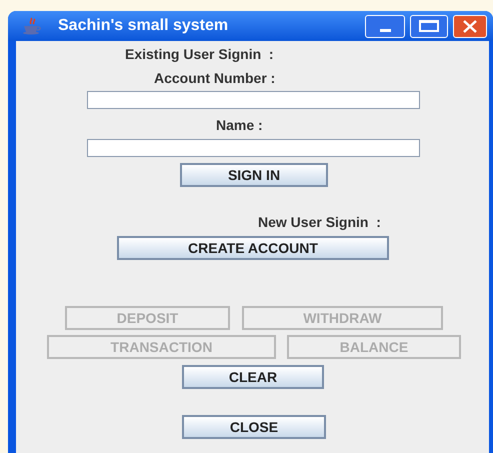 This screenshot has height=453, width=493. Describe the element at coordinates (240, 125) in the screenshot. I see `name-label: Name :` at that location.